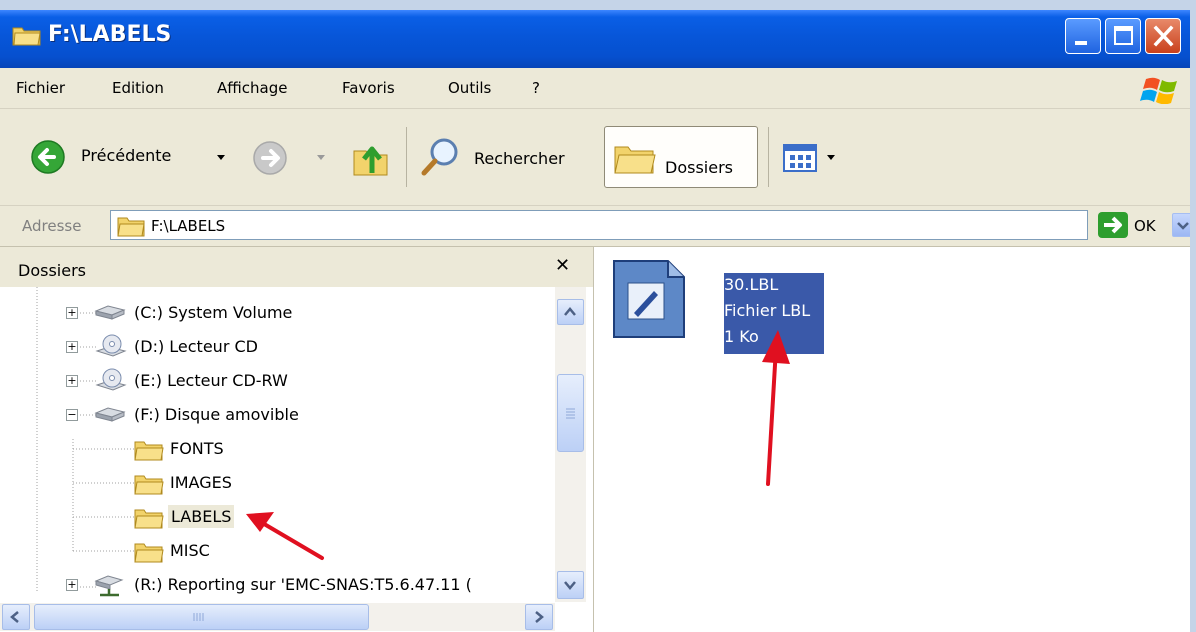 The width and height of the screenshot is (1196, 632). I want to click on back-arrow-icon, so click(48, 157).